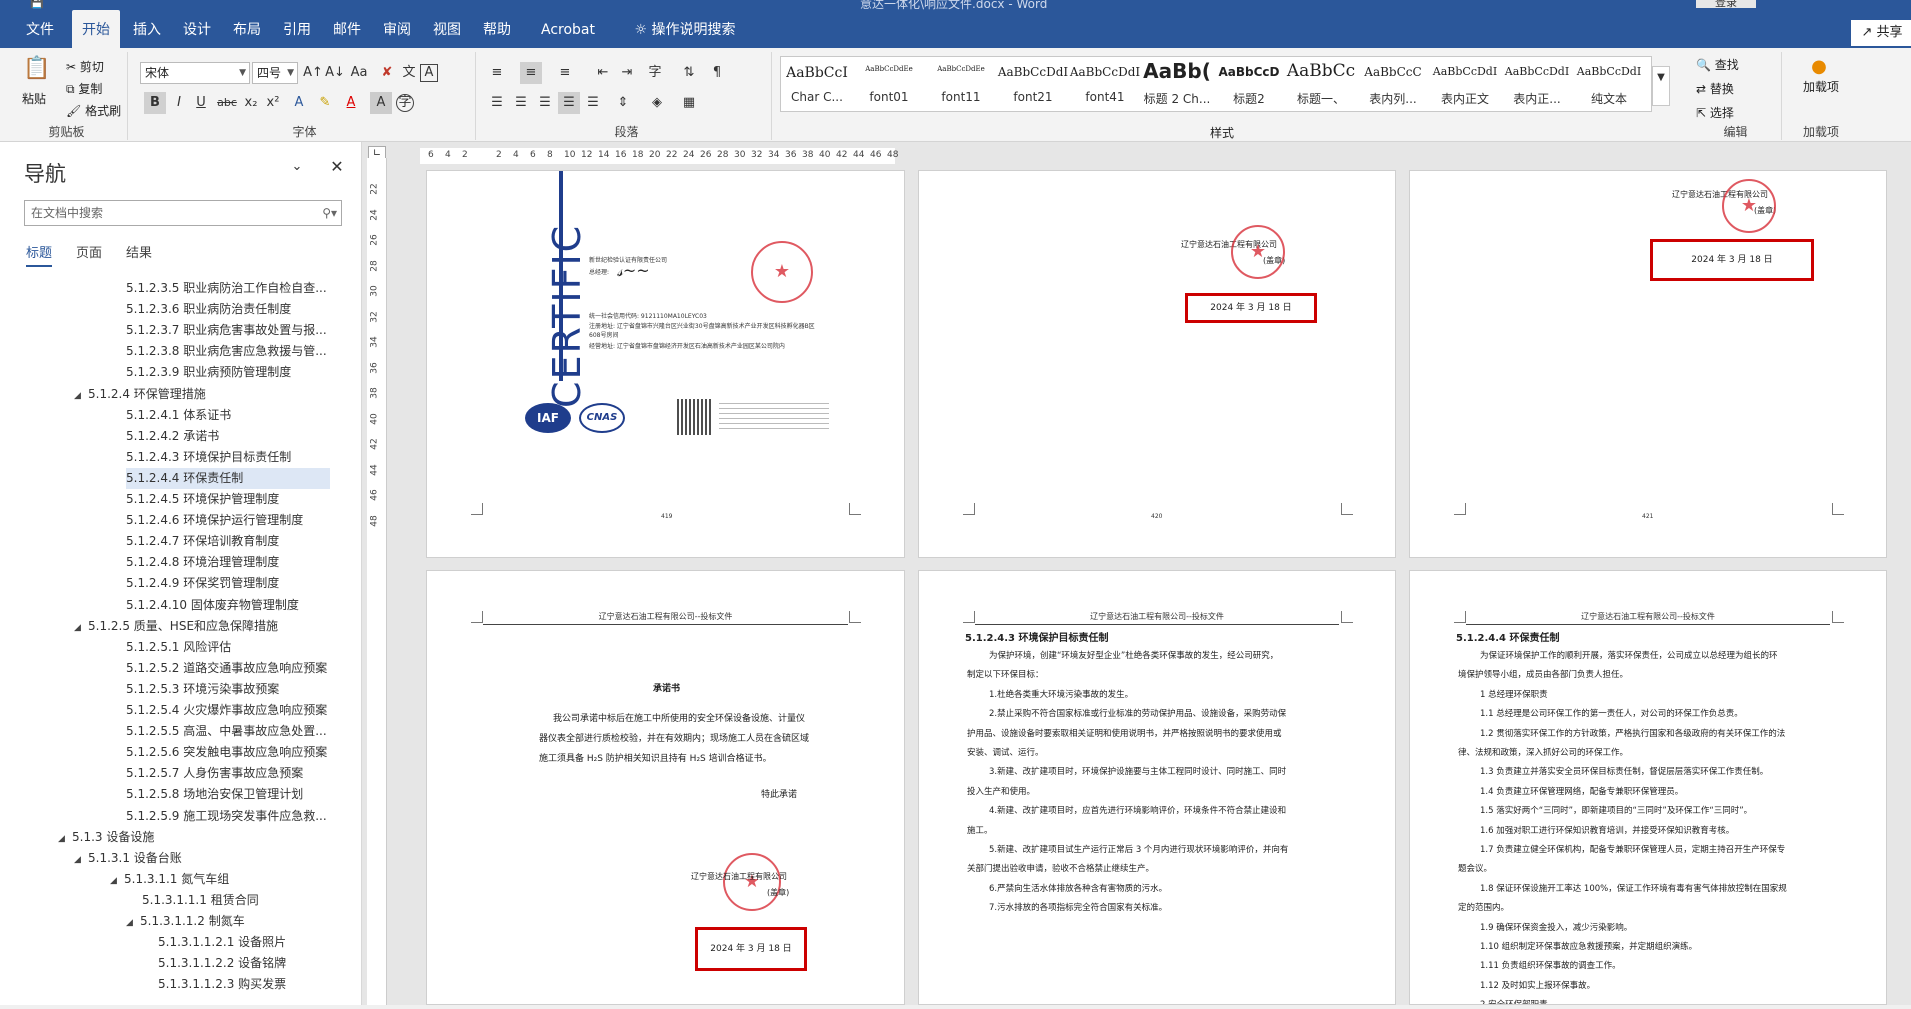 This screenshot has width=1911, height=1009. Describe the element at coordinates (381, 103) in the screenshot. I see `char-shading-icon: A` at that location.